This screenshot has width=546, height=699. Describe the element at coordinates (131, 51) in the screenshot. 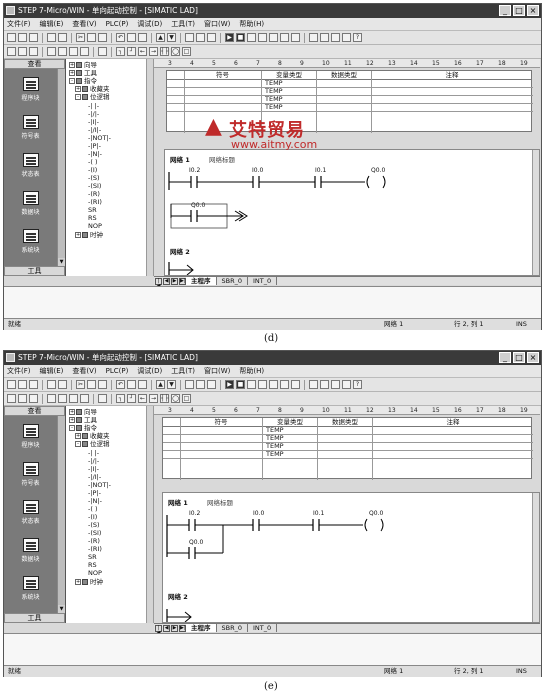

I see `line-up-icon: ┘` at that location.